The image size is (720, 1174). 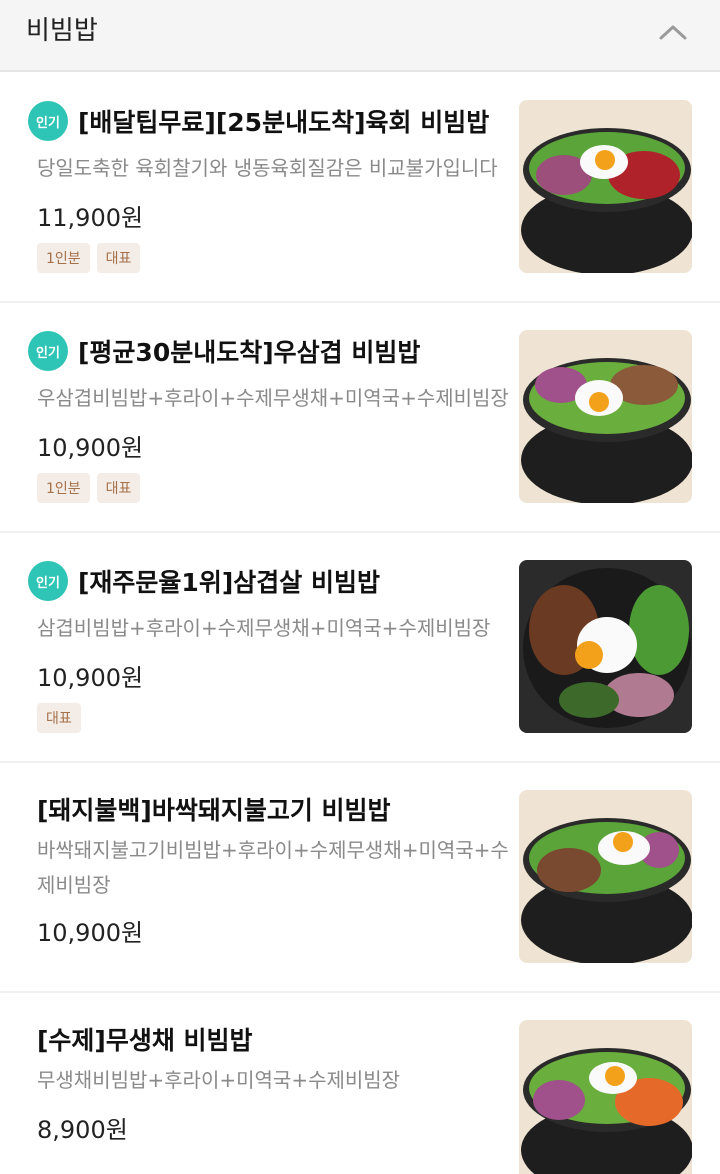 I want to click on item-description: 우삼겹비빔밥+후라이+수제무생채+미역국+수제비빔장, so click(x=273, y=398).